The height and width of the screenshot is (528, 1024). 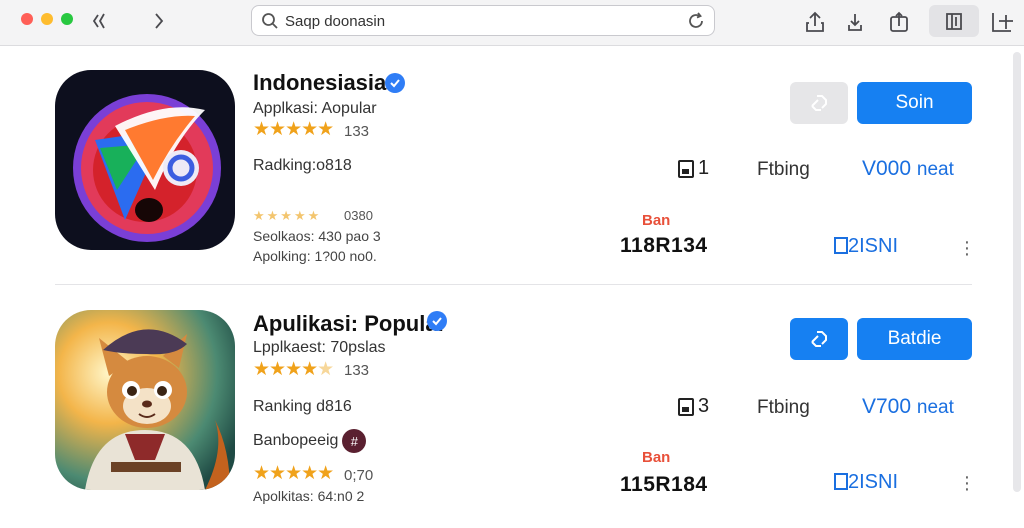 I want to click on new-tab-icon, so click(x=1003, y=22).